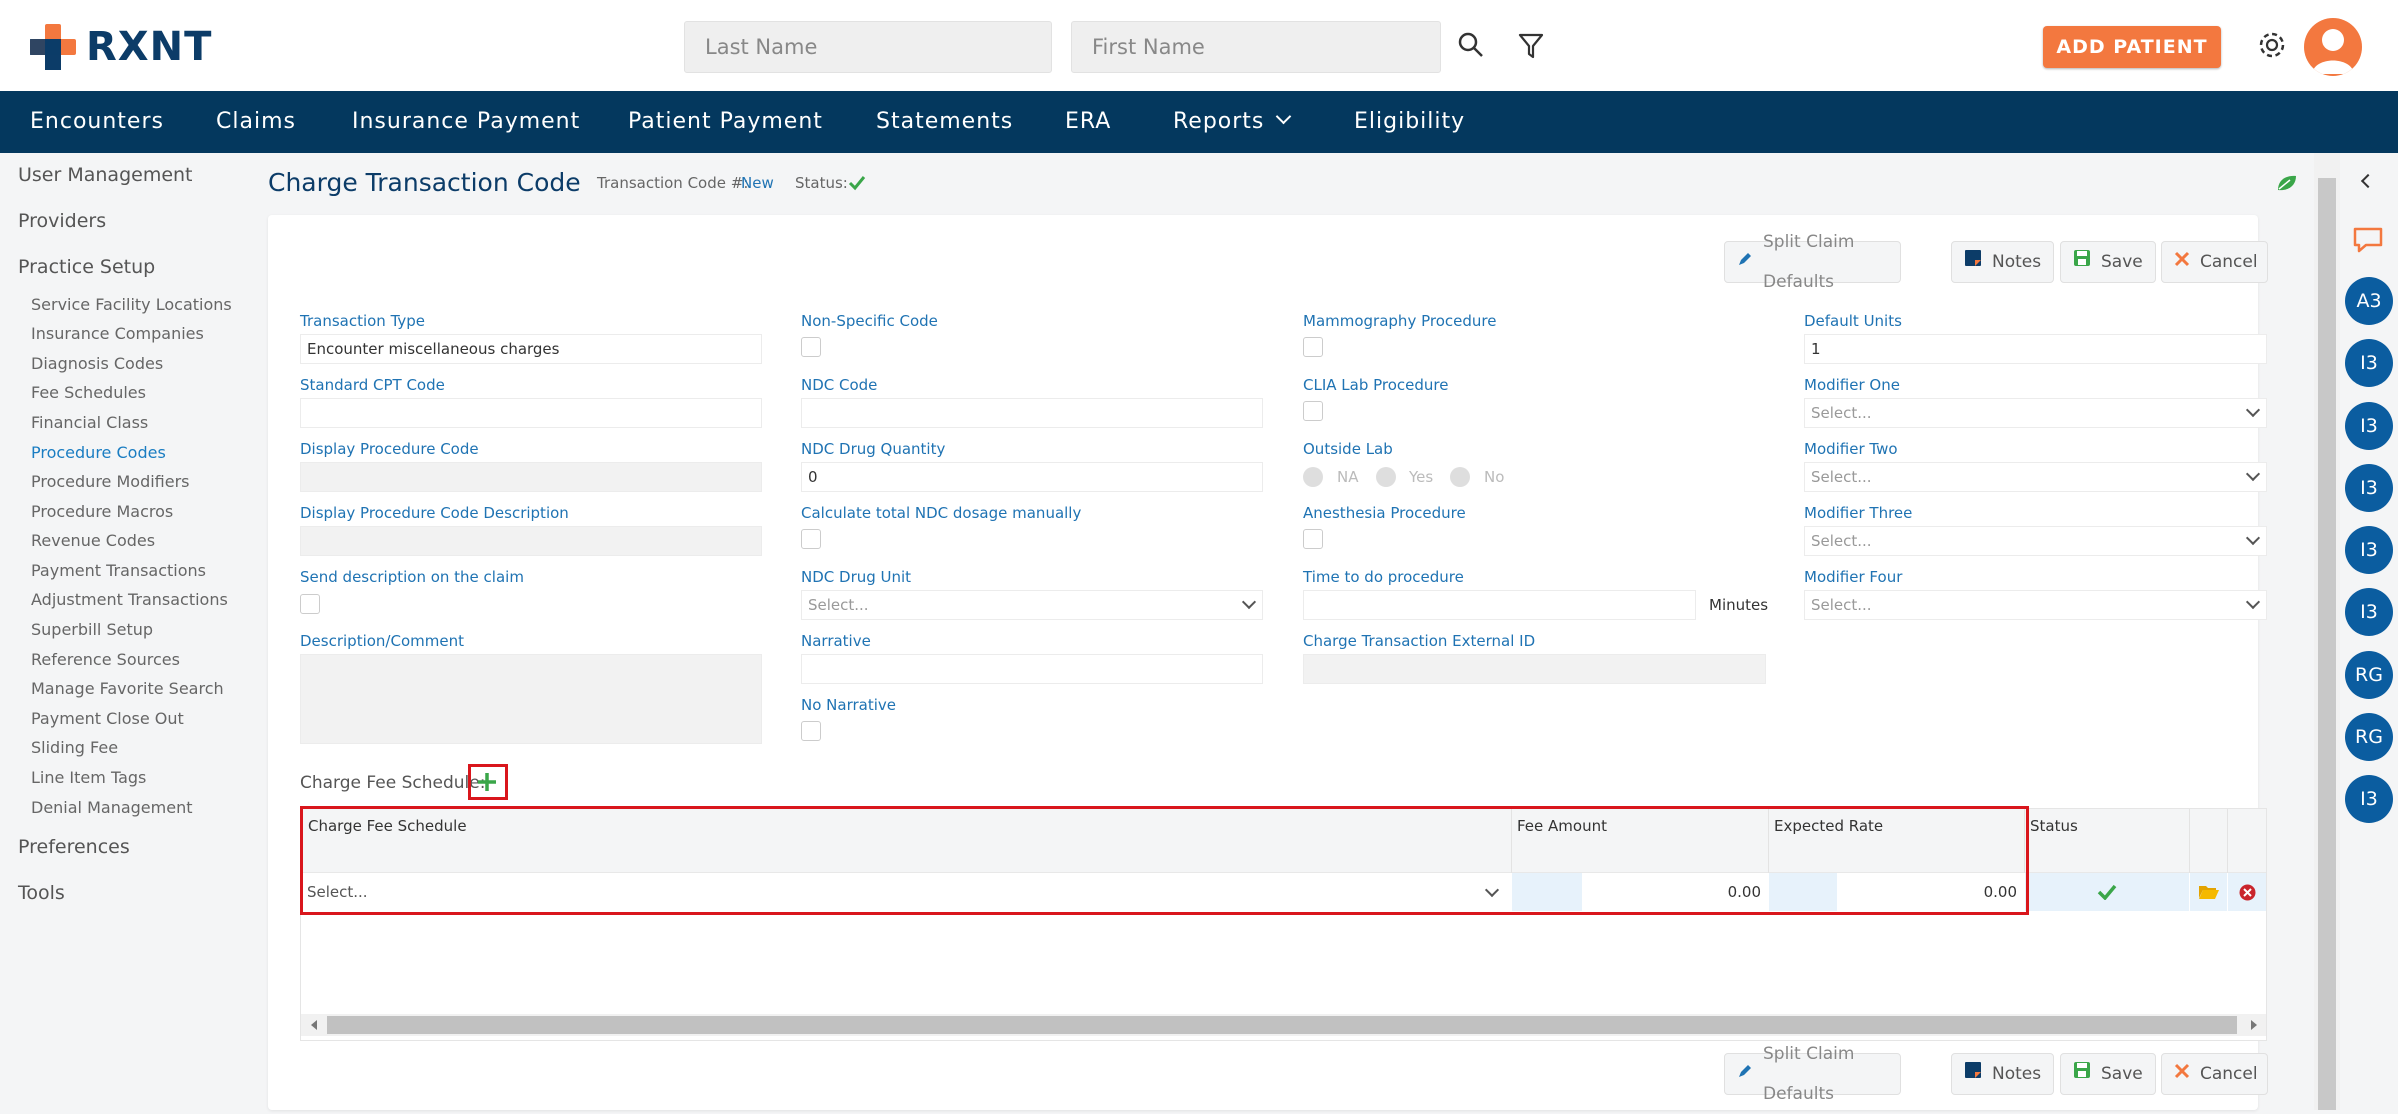 The height and width of the screenshot is (1114, 2398). Describe the element at coordinates (88, 392) in the screenshot. I see `sidebar-item-fee-schedules: Fee Schedules` at that location.